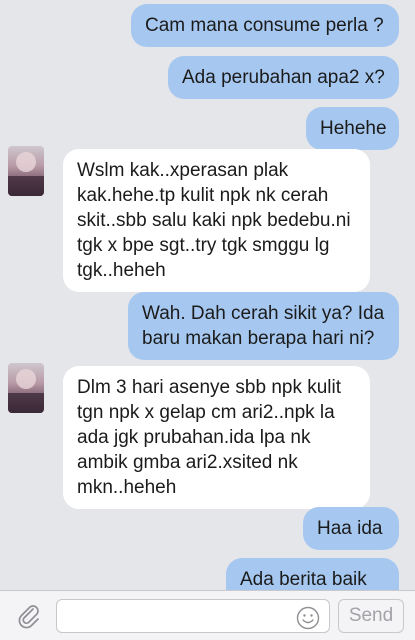 The height and width of the screenshot is (640, 415). I want to click on message-outgoing: Hehehe, so click(352, 128).